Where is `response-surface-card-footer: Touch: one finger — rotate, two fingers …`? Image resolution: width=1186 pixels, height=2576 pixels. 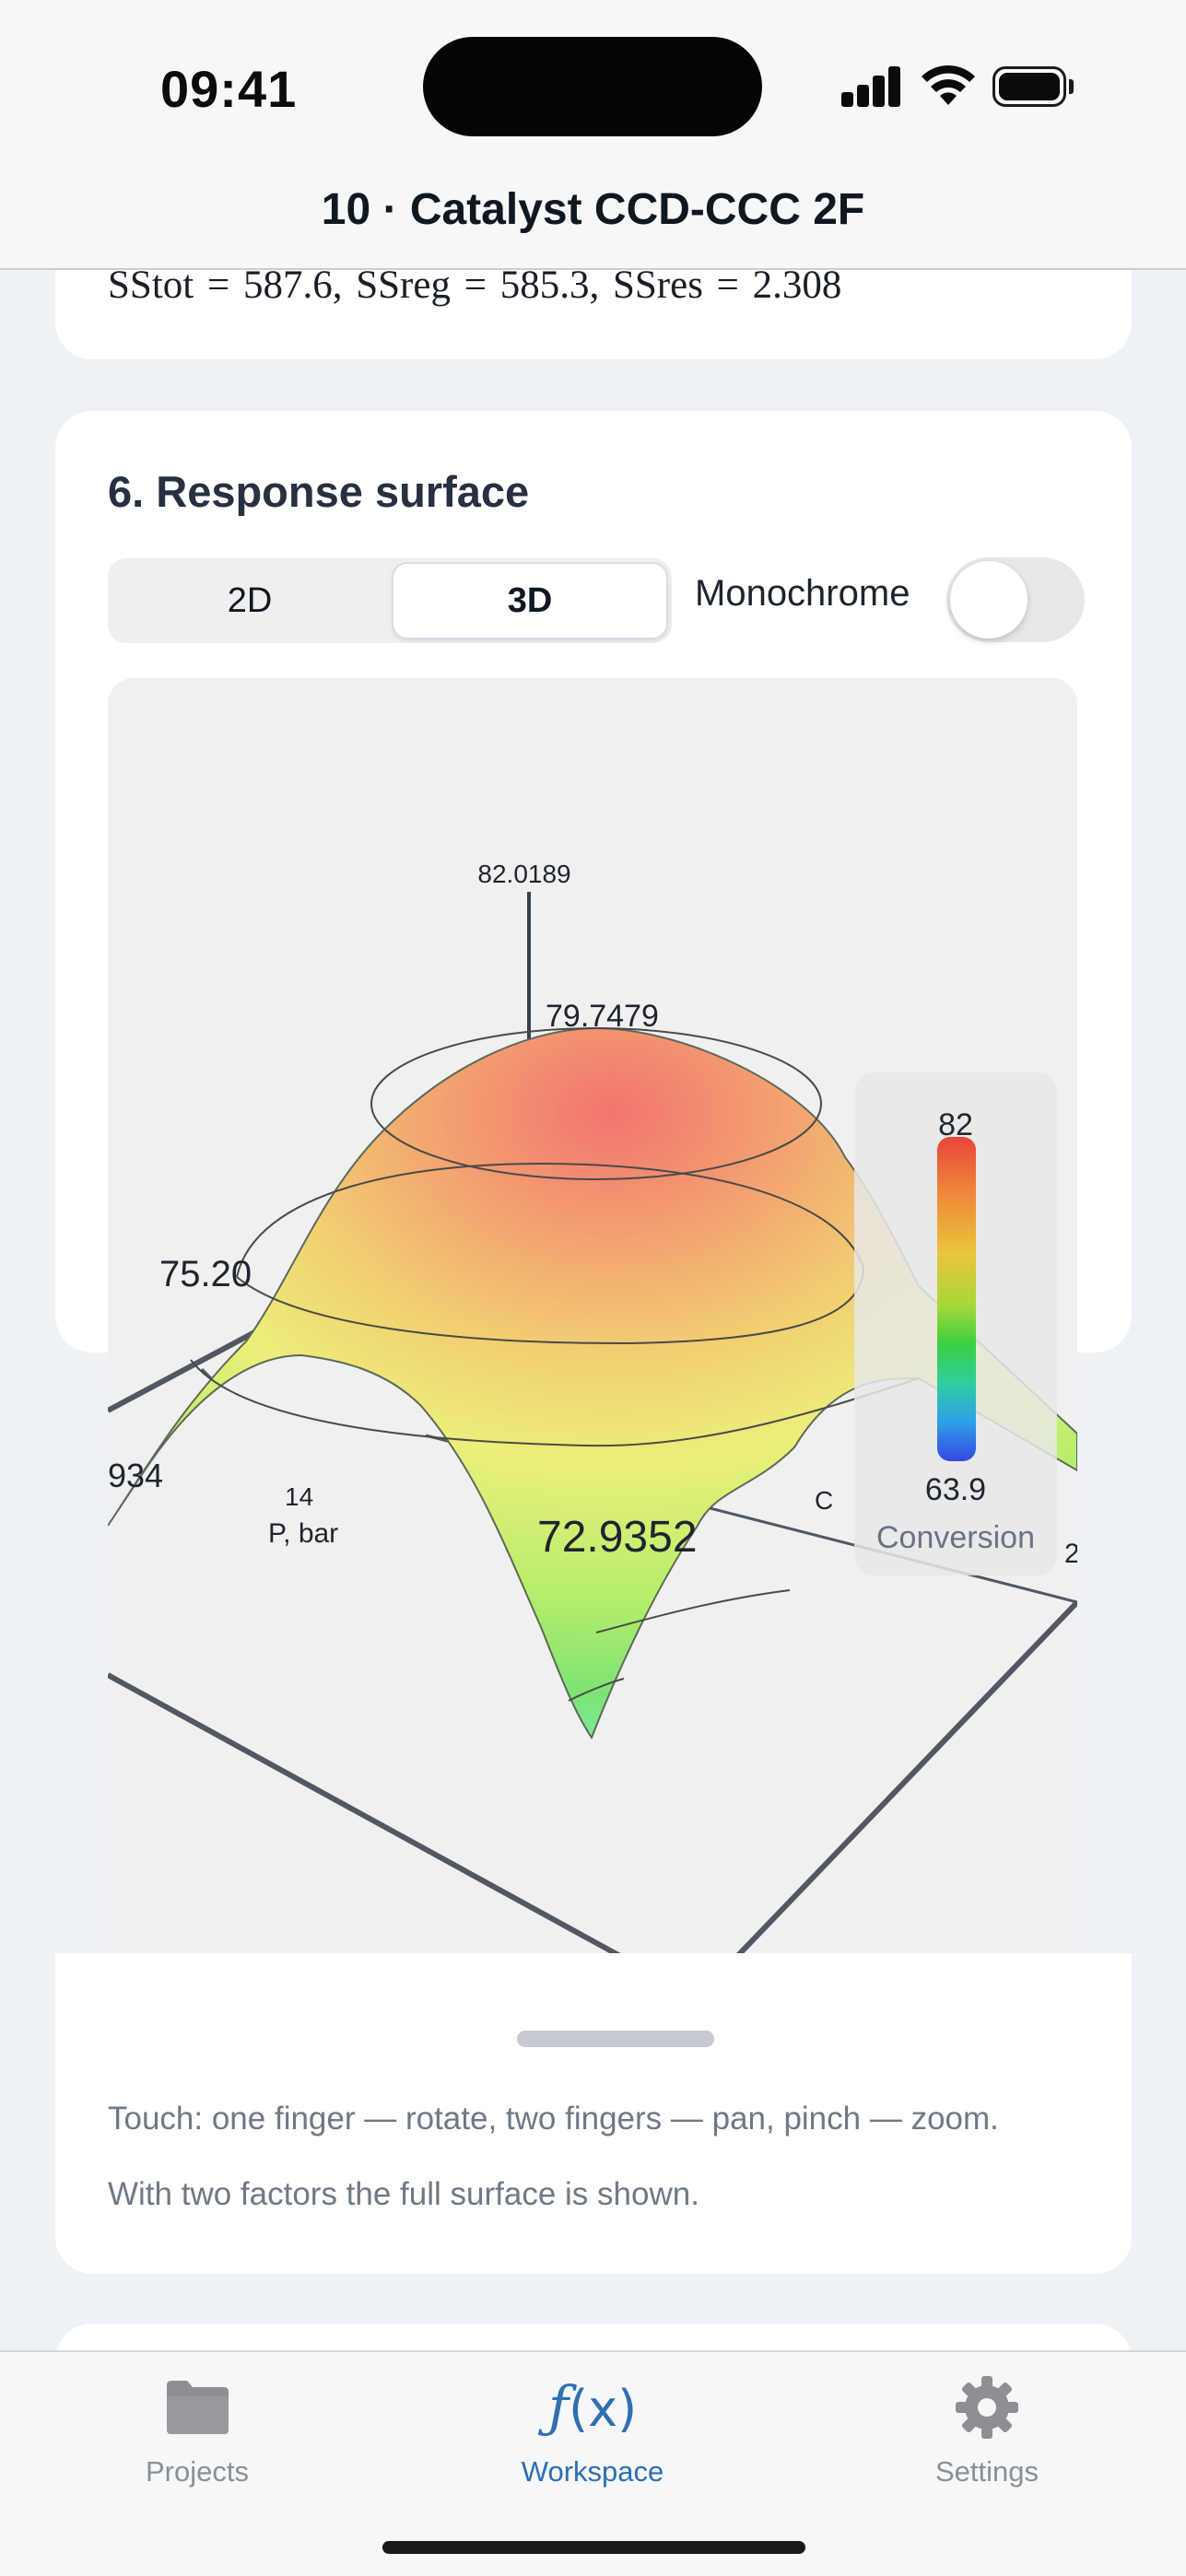 response-surface-card-footer: Touch: one finger — rotate, two fingers … is located at coordinates (593, 2113).